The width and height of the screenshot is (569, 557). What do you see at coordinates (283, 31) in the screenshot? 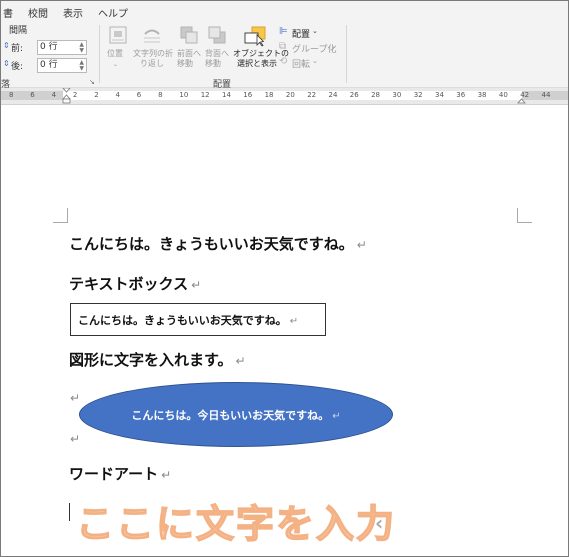
I see `align-icon: ⊫` at bounding box center [283, 31].